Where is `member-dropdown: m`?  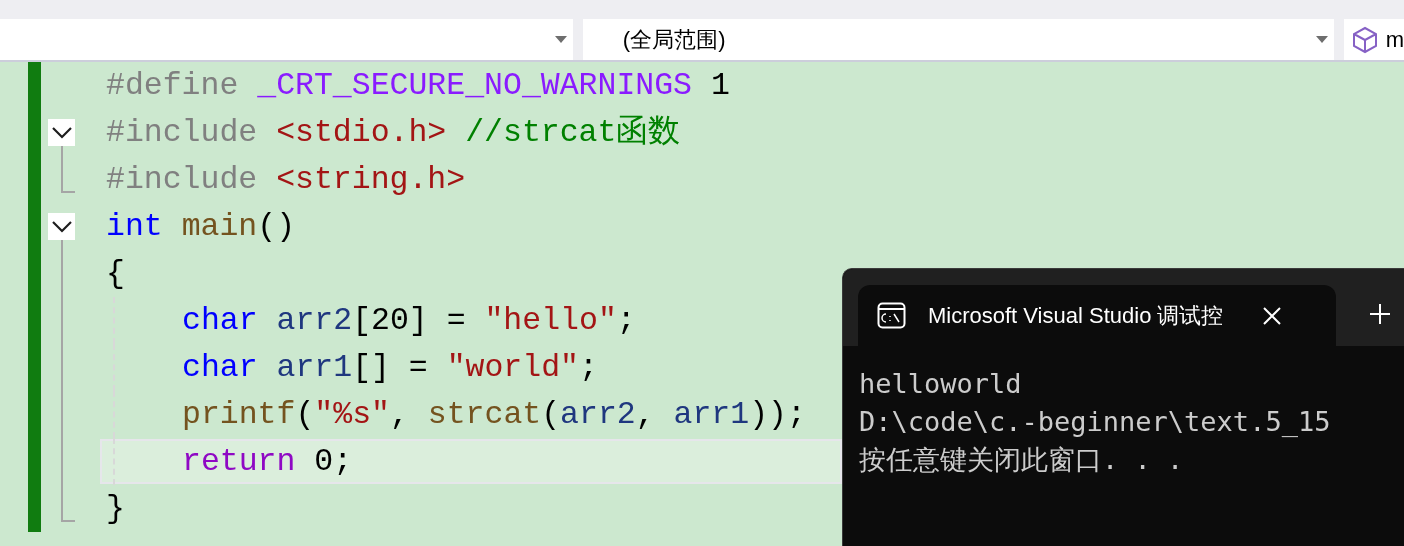
member-dropdown: m is located at coordinates (1373, 39).